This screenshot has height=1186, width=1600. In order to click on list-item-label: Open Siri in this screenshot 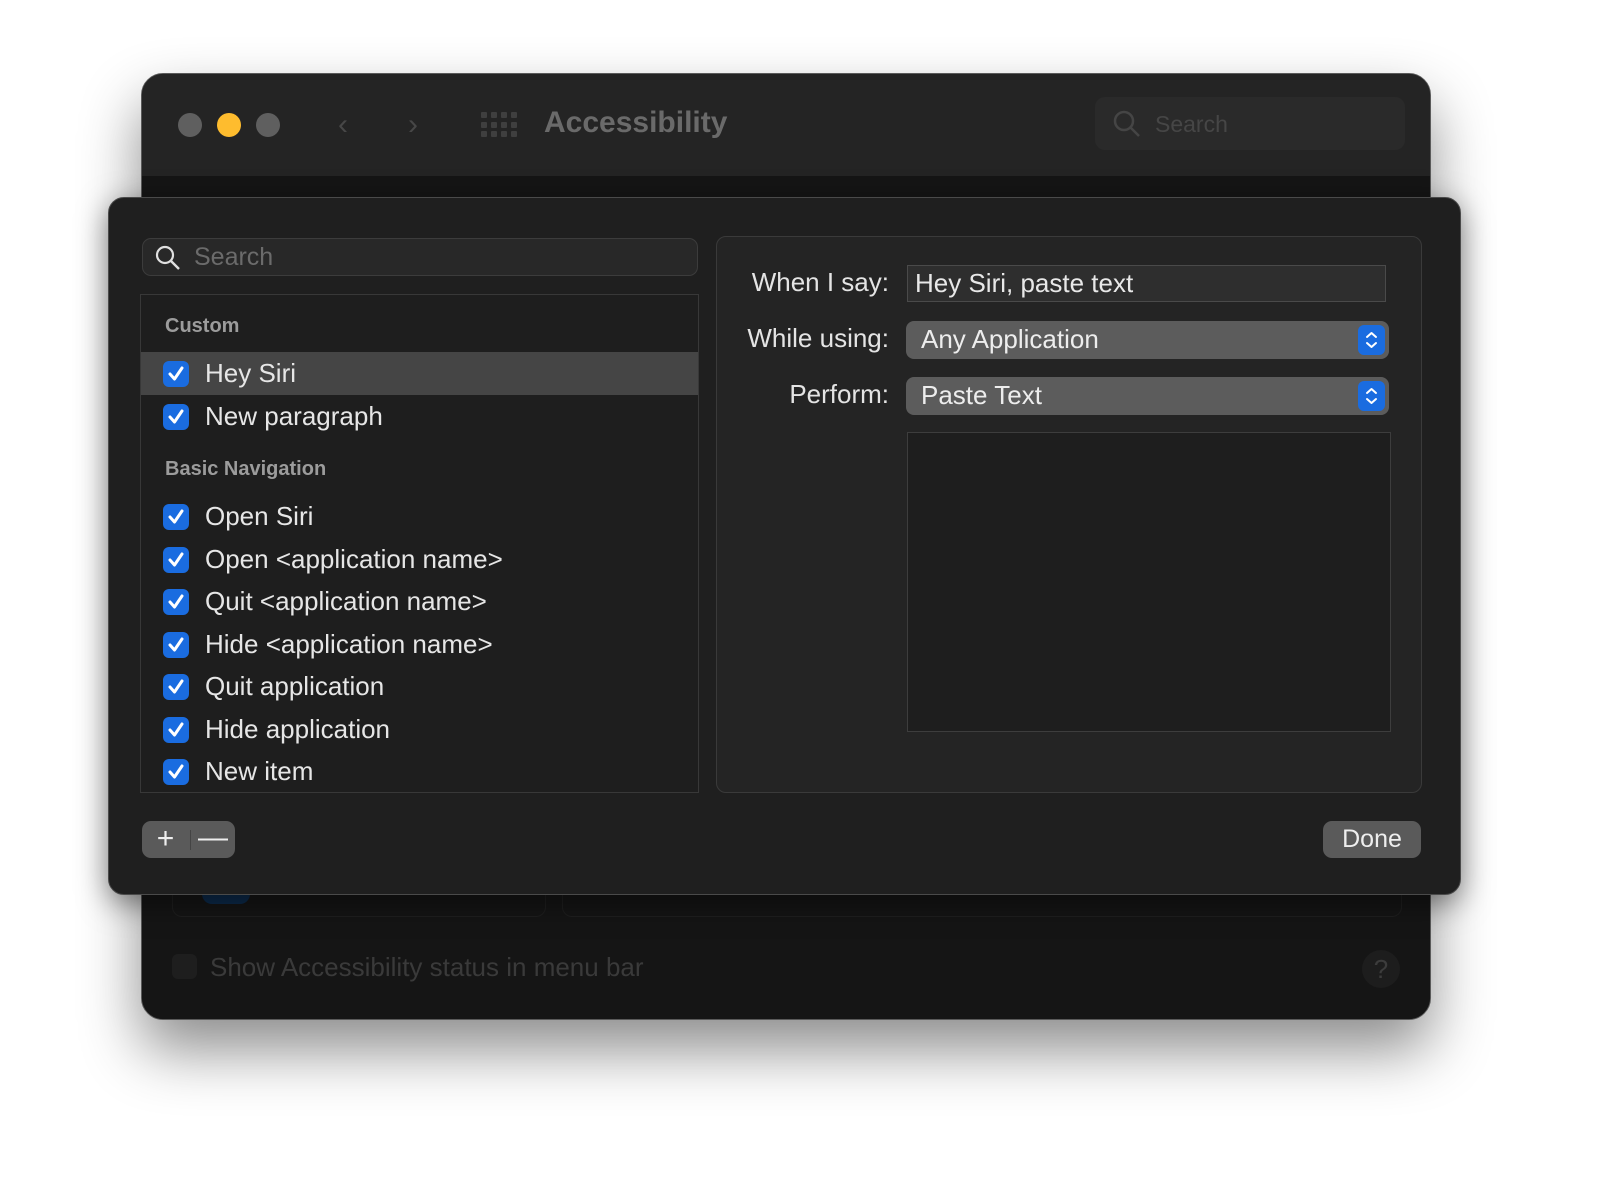, I will do `click(259, 516)`.